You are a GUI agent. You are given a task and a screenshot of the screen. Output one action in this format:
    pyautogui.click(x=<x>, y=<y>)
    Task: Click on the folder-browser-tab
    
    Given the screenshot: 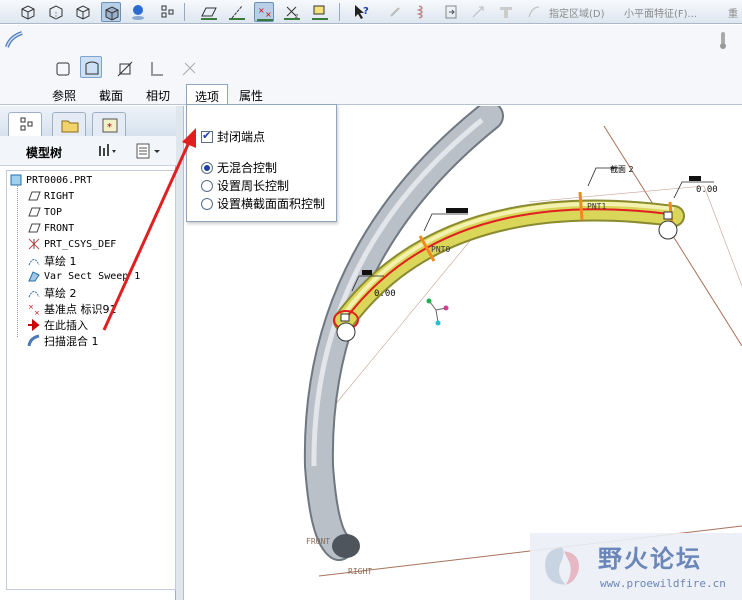 What is the action you would take?
    pyautogui.click(x=69, y=124)
    